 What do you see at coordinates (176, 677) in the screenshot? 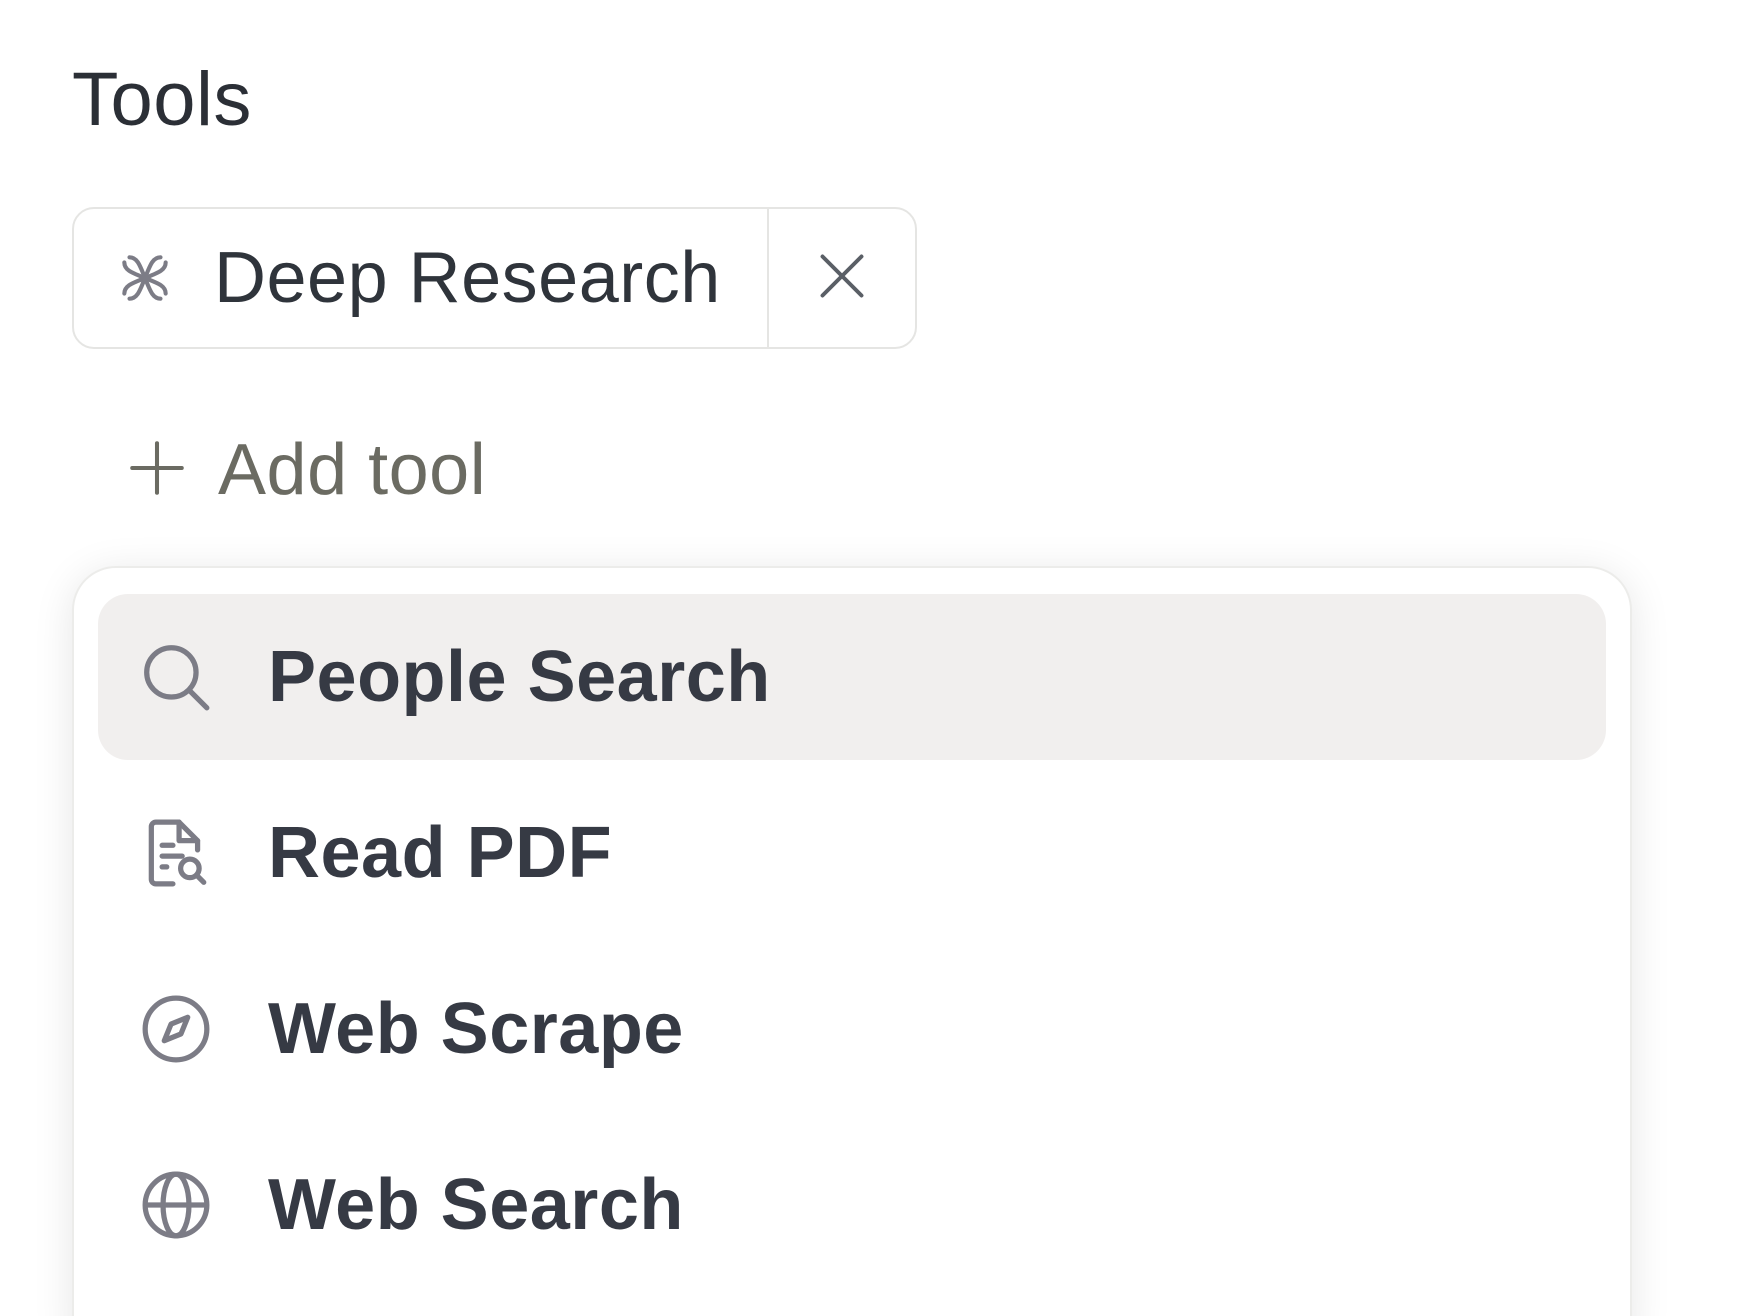
I see `search-icon` at bounding box center [176, 677].